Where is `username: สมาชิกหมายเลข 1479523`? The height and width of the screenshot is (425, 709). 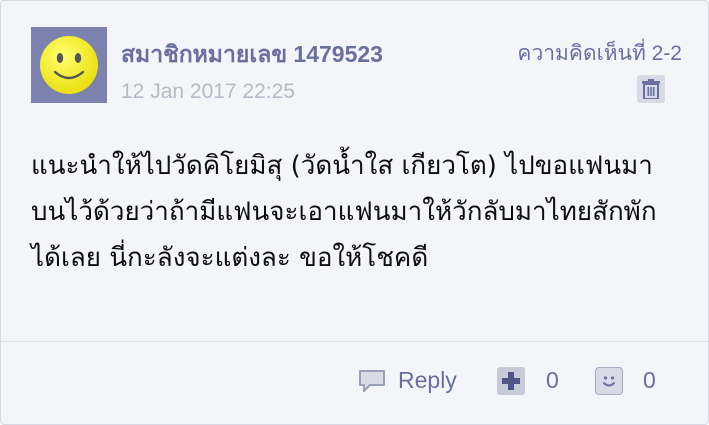
username: สมาชิกหมายเลข 1479523 is located at coordinates (252, 55).